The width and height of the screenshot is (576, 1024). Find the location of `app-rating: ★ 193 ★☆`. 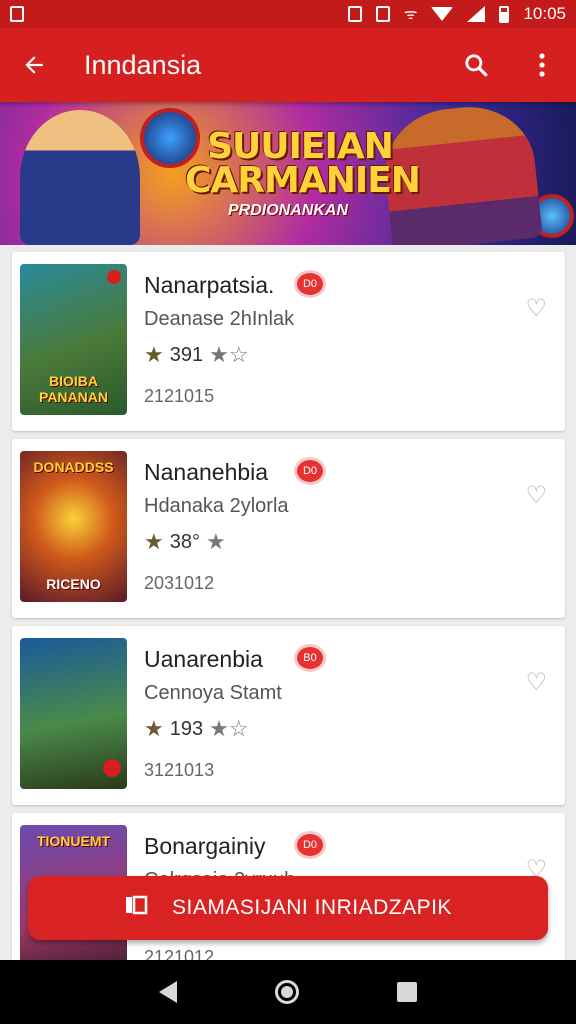

app-rating: ★ 193 ★☆ is located at coordinates (196, 729).